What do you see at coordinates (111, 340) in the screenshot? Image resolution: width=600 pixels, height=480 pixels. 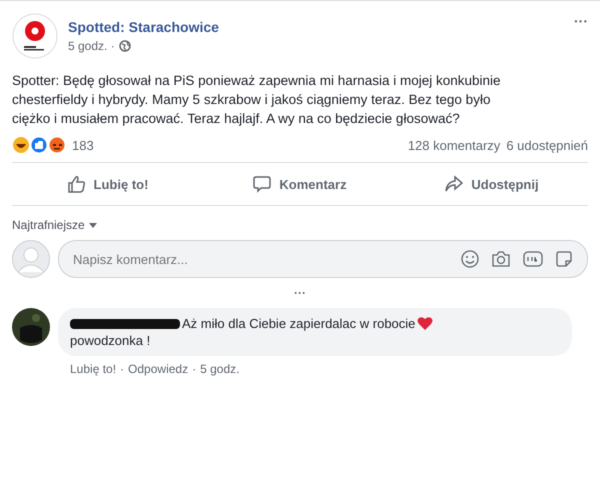 I see `comment-text: powodzonka !` at bounding box center [111, 340].